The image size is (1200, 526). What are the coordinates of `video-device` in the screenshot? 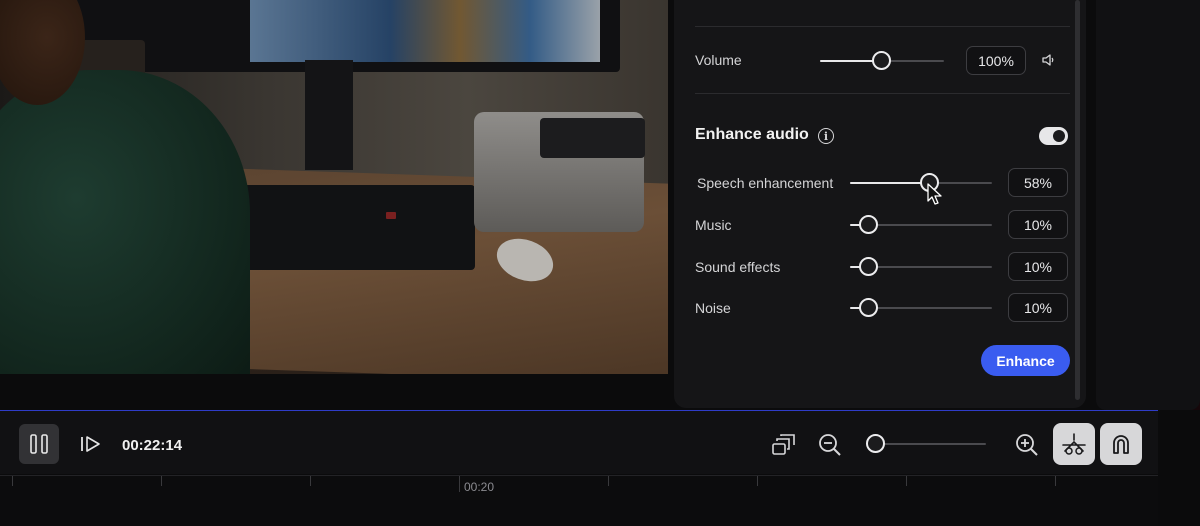 It's located at (592, 138).